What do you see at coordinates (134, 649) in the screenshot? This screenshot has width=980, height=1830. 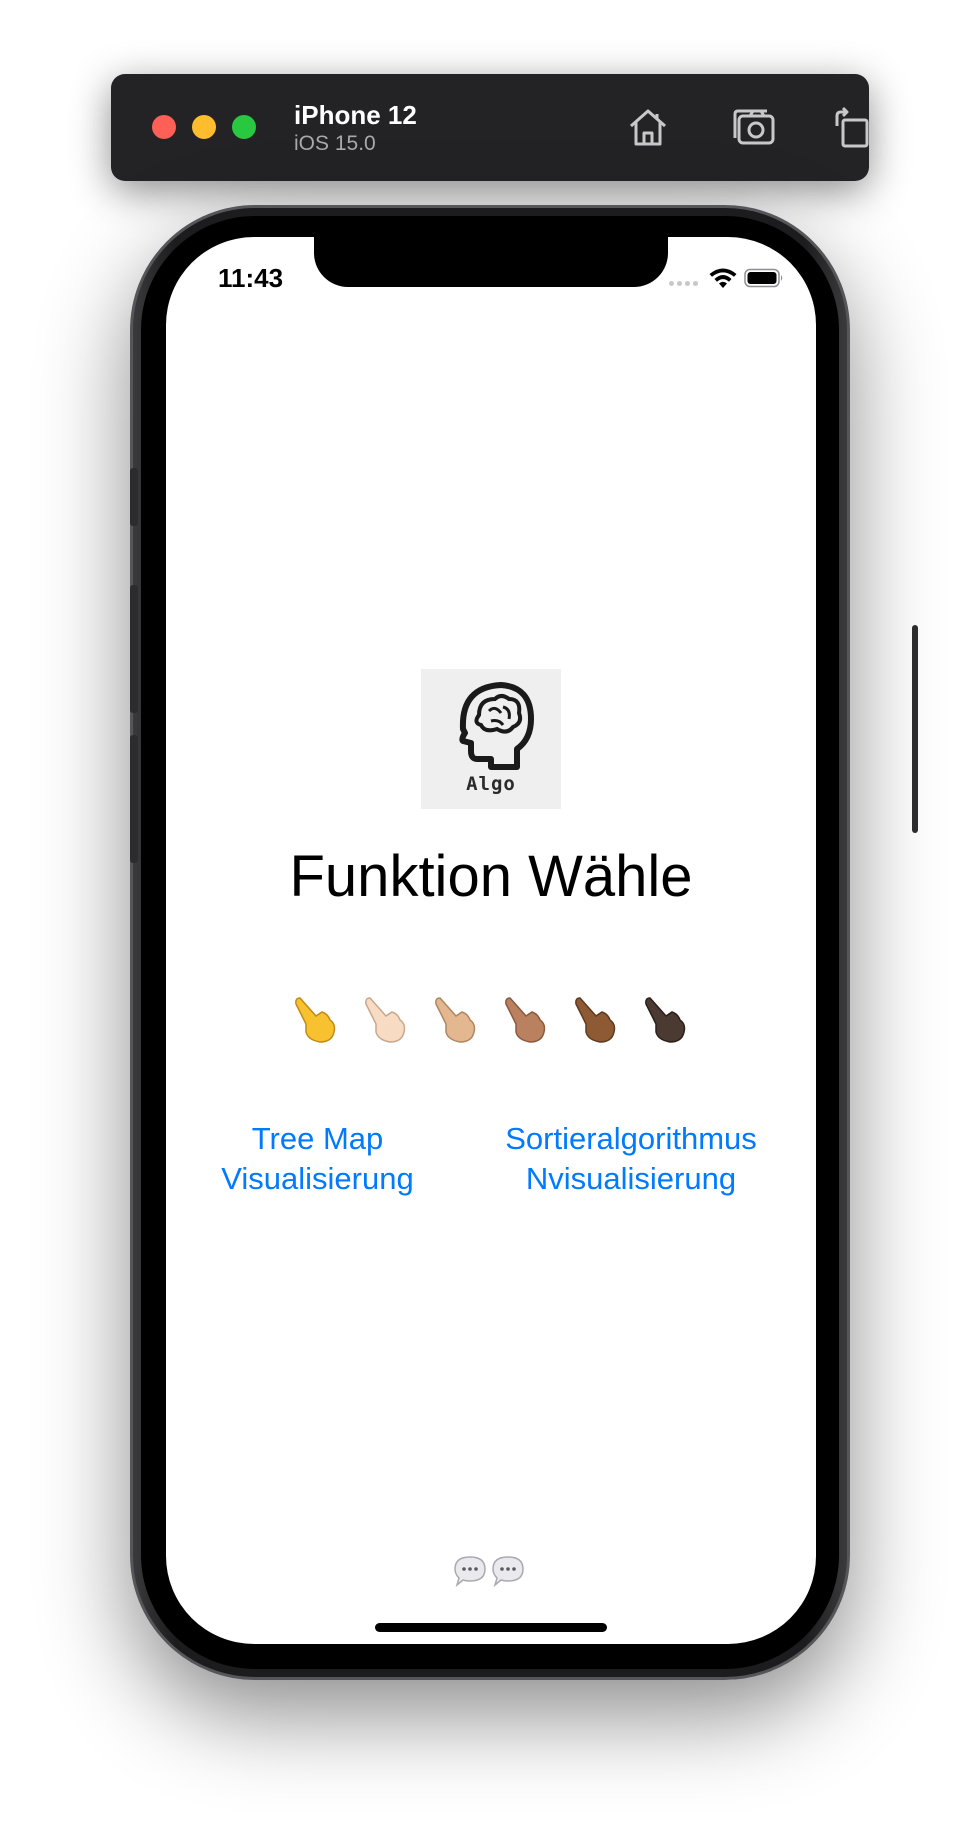 I see `volume-up-button` at bounding box center [134, 649].